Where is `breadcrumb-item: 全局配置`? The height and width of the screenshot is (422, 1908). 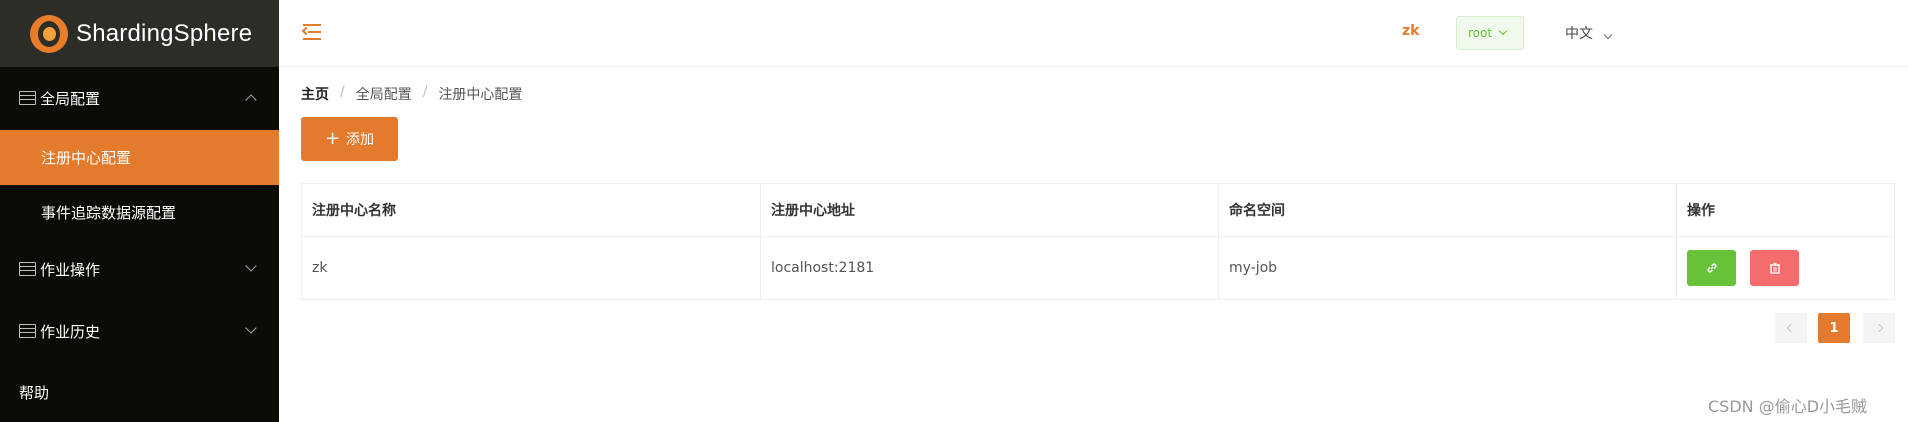
breadcrumb-item: 全局配置 is located at coordinates (383, 95).